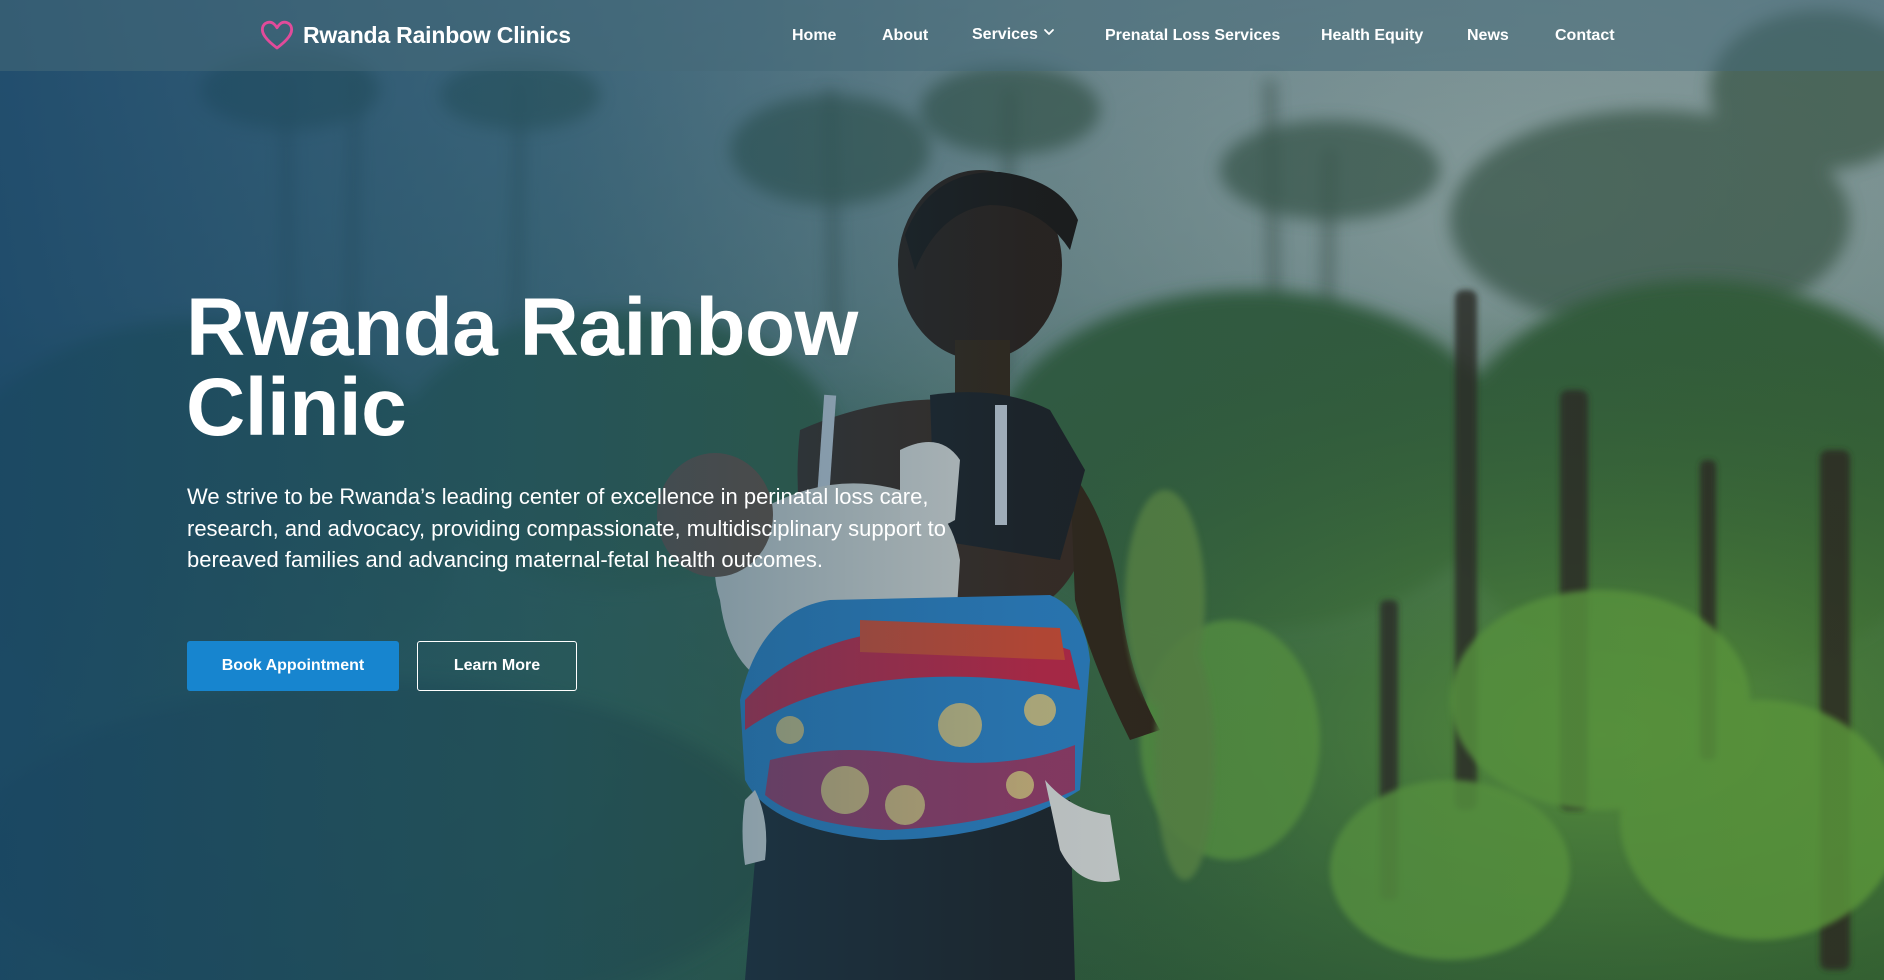  I want to click on nav-about: About, so click(905, 36).